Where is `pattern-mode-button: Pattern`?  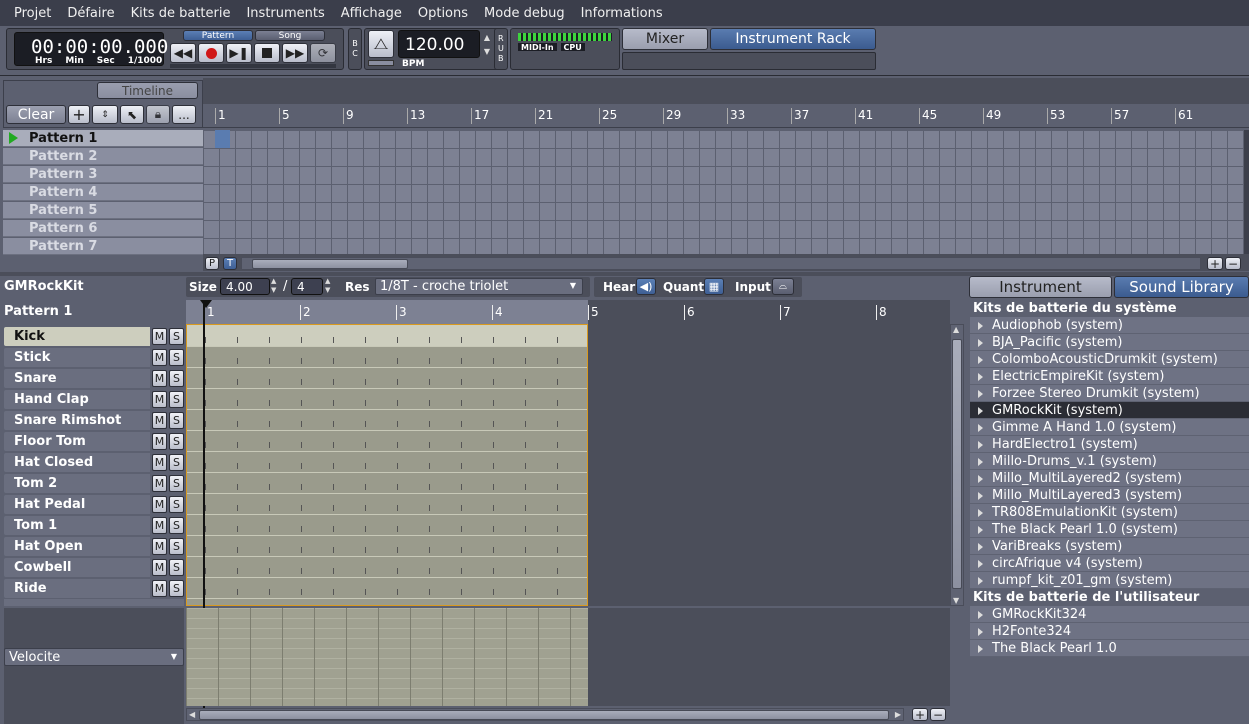
pattern-mode-button: Pattern is located at coordinates (218, 35).